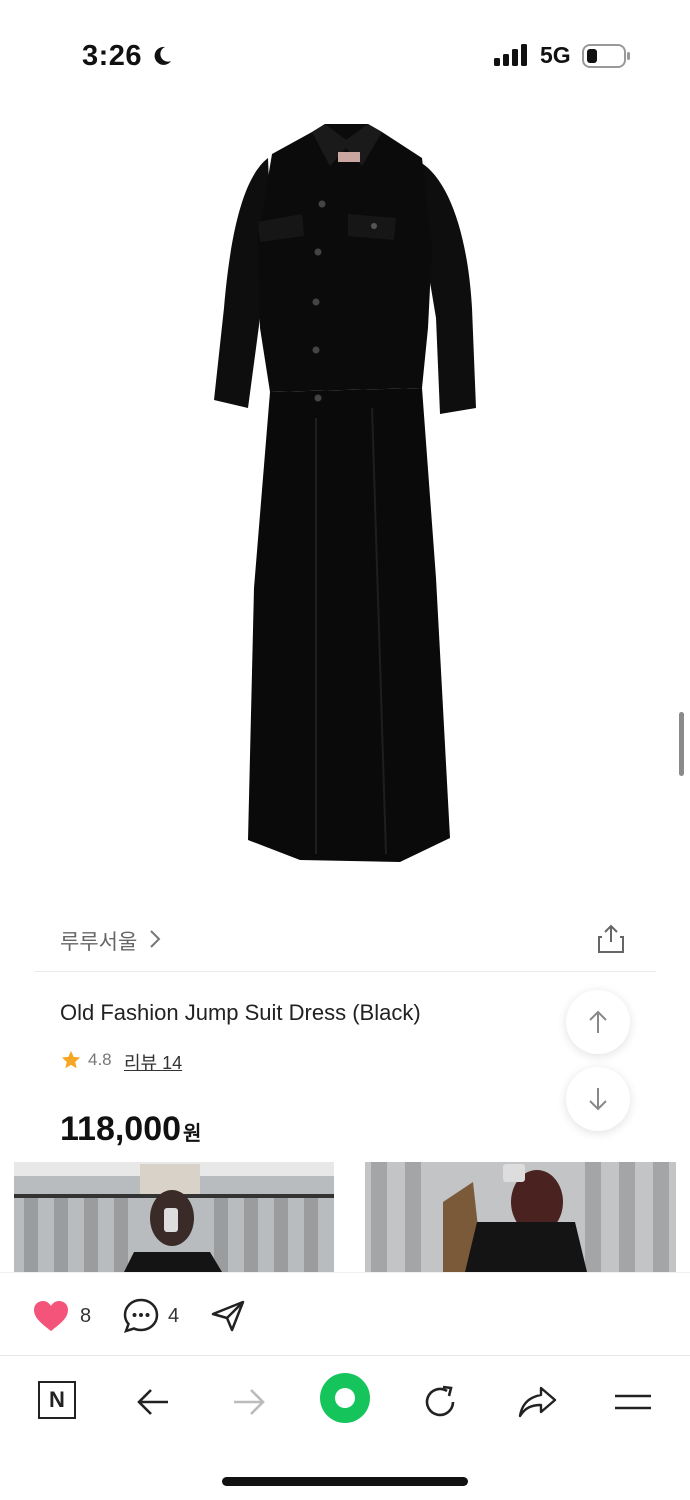 The width and height of the screenshot is (690, 1500). I want to click on share-arrow-button, so click(537, 1402).